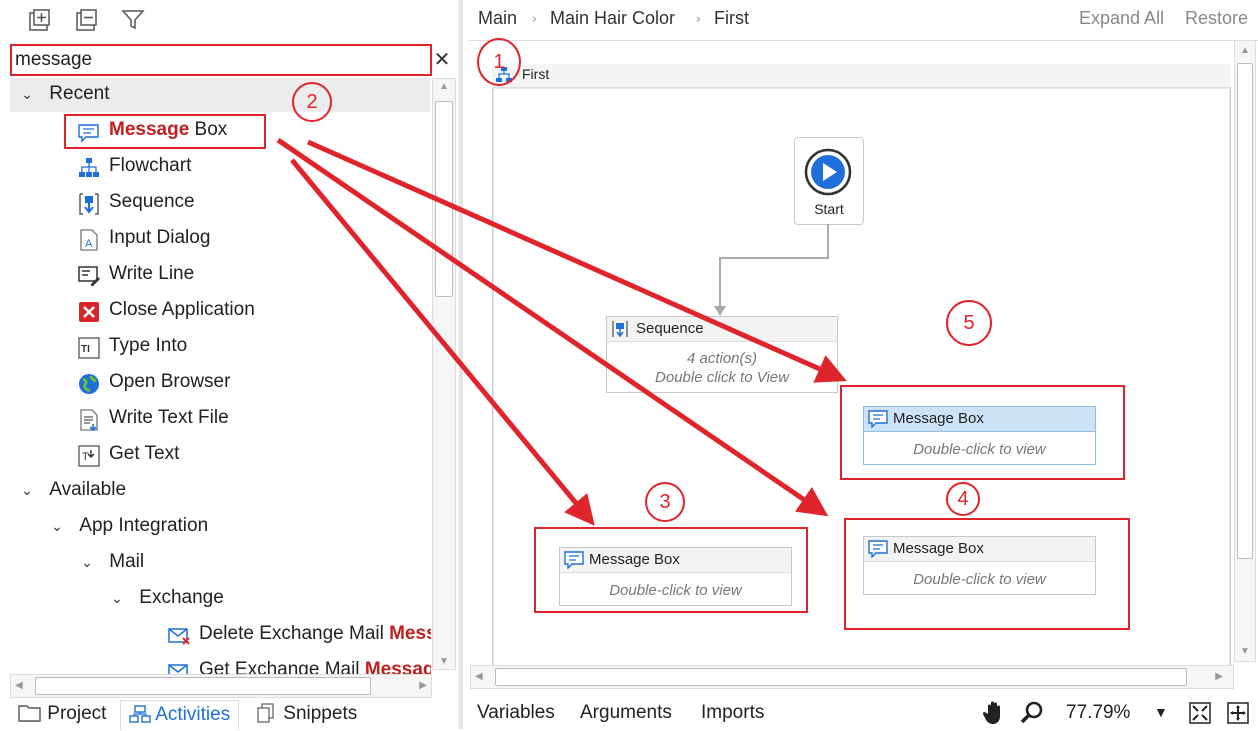 The width and height of the screenshot is (1258, 731). Describe the element at coordinates (1238, 715) in the screenshot. I see `reset-zoom-icon` at that location.